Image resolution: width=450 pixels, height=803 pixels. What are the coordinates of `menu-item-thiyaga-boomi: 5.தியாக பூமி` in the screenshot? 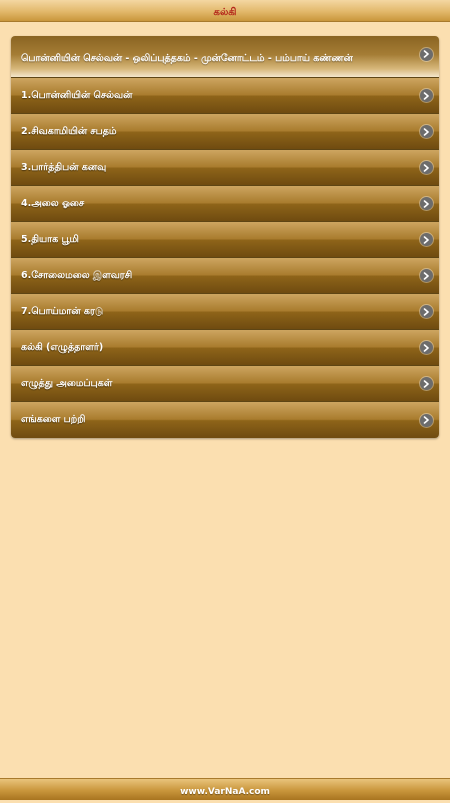 It's located at (225, 240).